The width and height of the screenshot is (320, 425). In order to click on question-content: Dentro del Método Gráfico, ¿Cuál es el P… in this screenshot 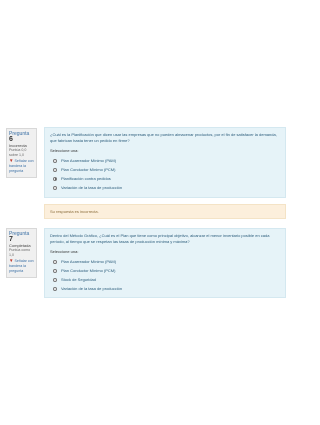, I will do `click(165, 263)`.